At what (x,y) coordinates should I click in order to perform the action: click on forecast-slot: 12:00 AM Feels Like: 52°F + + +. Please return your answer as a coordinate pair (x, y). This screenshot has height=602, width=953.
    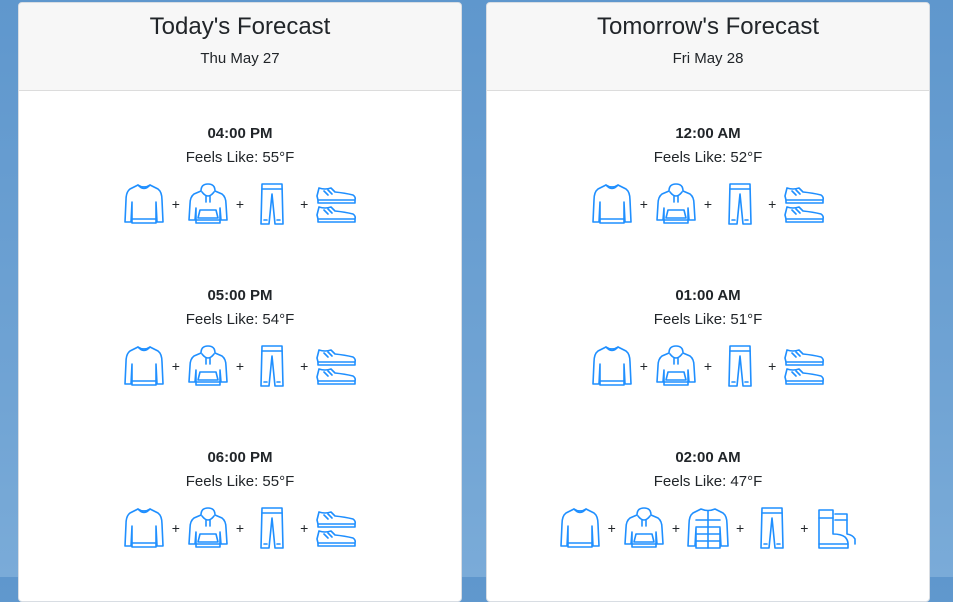
    Looking at the image, I should click on (708, 176).